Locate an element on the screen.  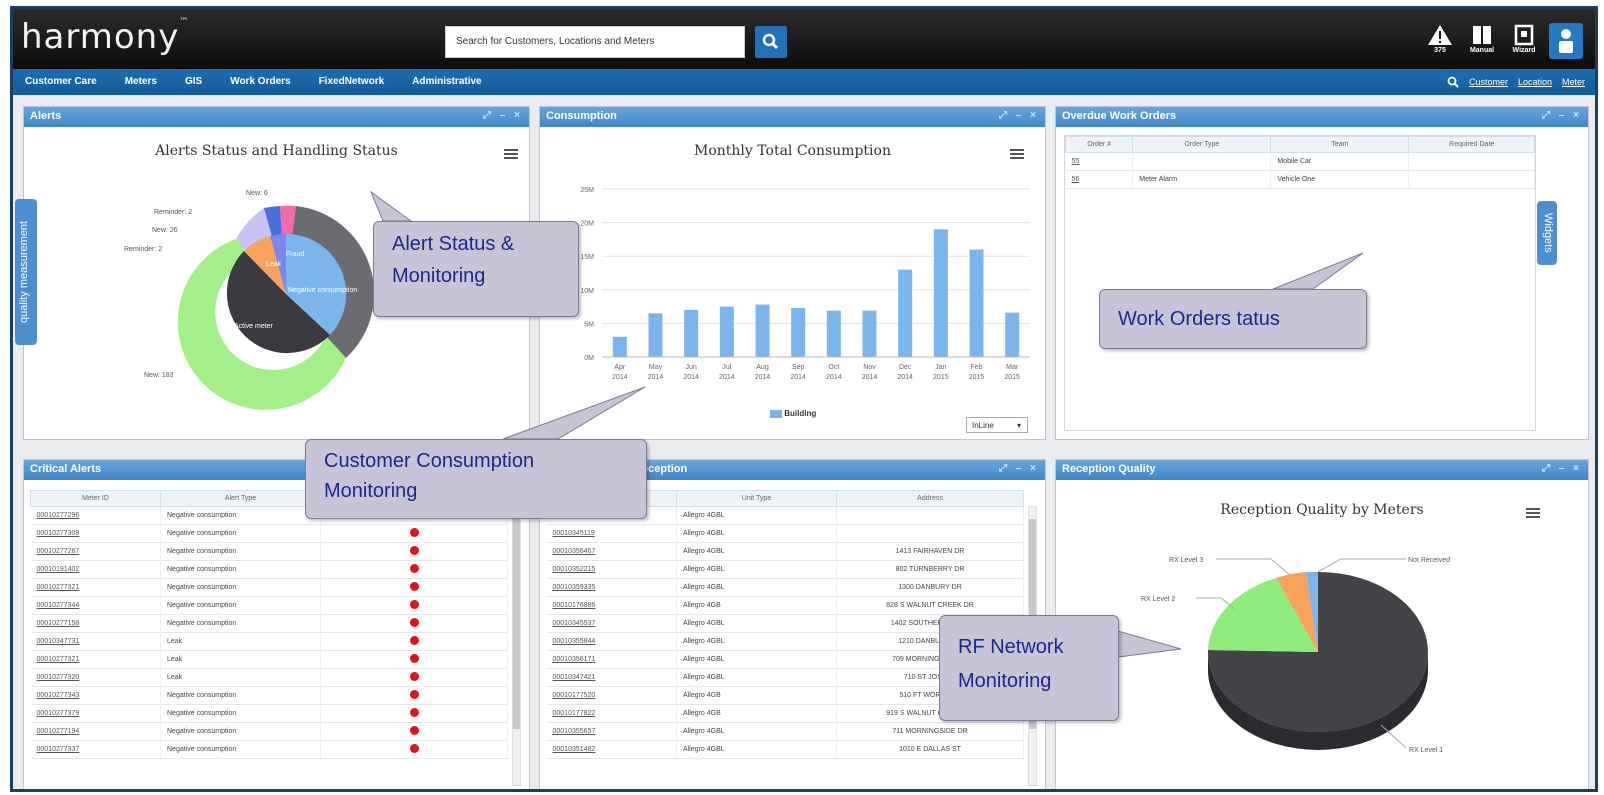
callout-pointer-work-orders is located at coordinates (1318, 271).